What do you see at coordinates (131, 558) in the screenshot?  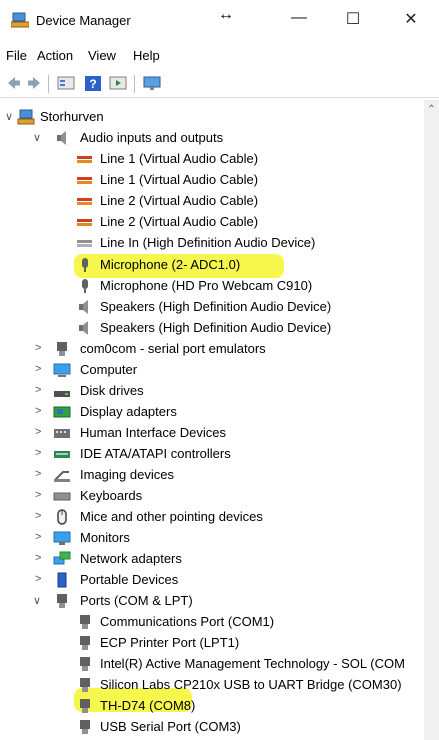 I see `category-label: Network adapters` at bounding box center [131, 558].